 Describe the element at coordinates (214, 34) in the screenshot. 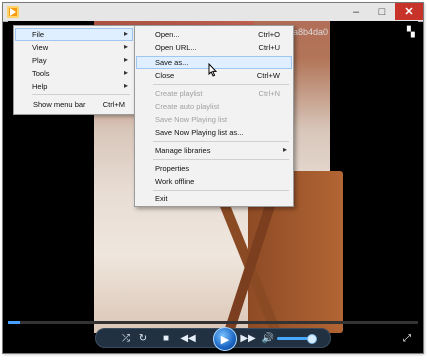

I see `menu-item-open: Open... Ctrl+O` at that location.